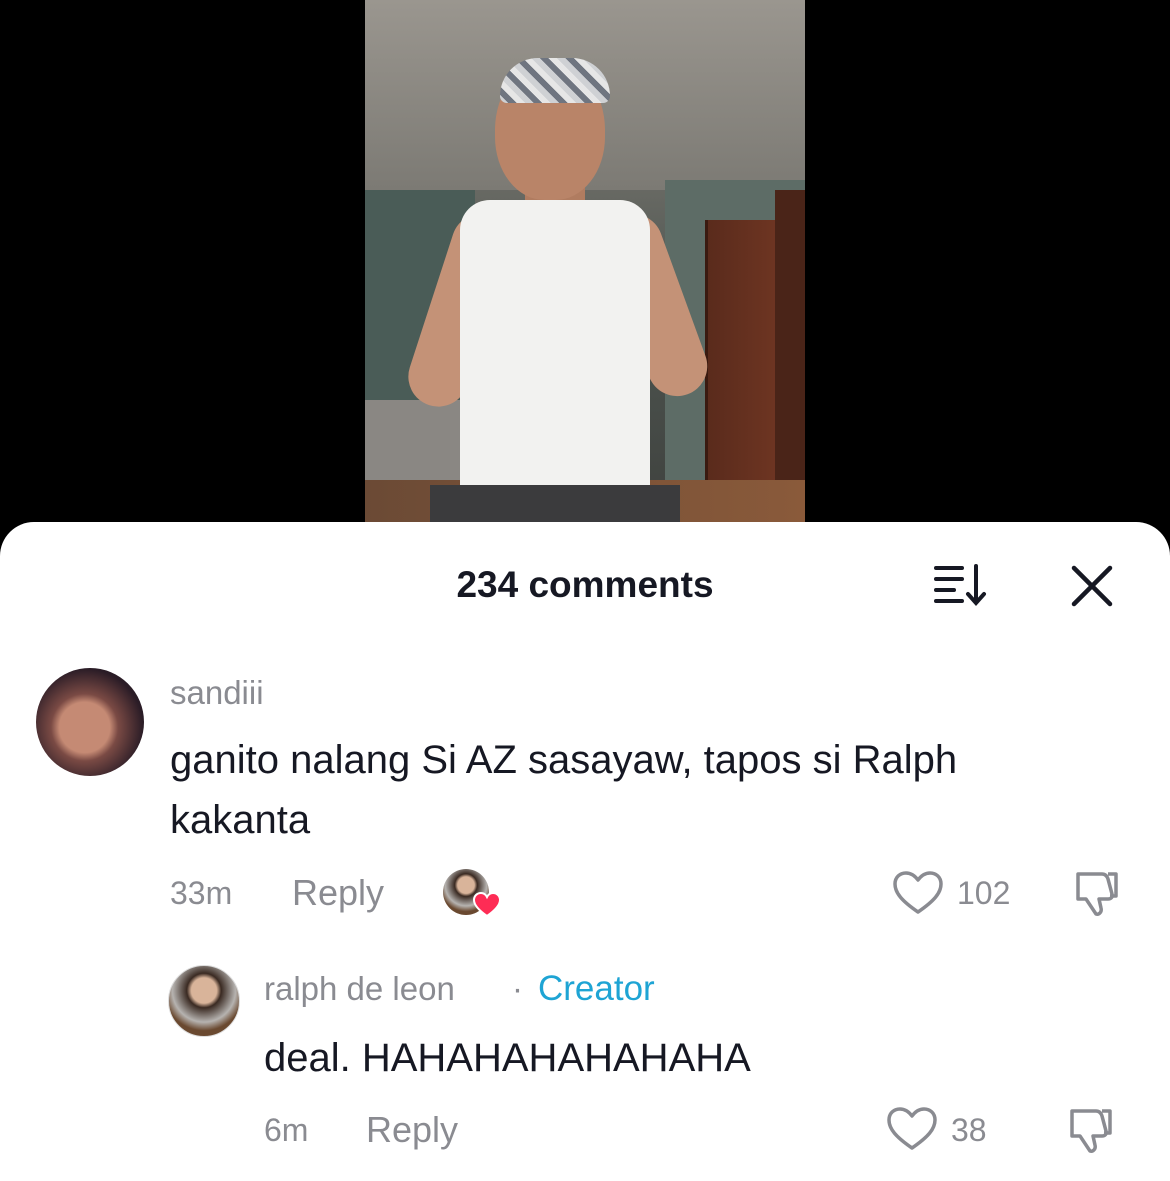  Describe the element at coordinates (204, 1001) in the screenshot. I see `avatar-ralph-de-leon` at that location.